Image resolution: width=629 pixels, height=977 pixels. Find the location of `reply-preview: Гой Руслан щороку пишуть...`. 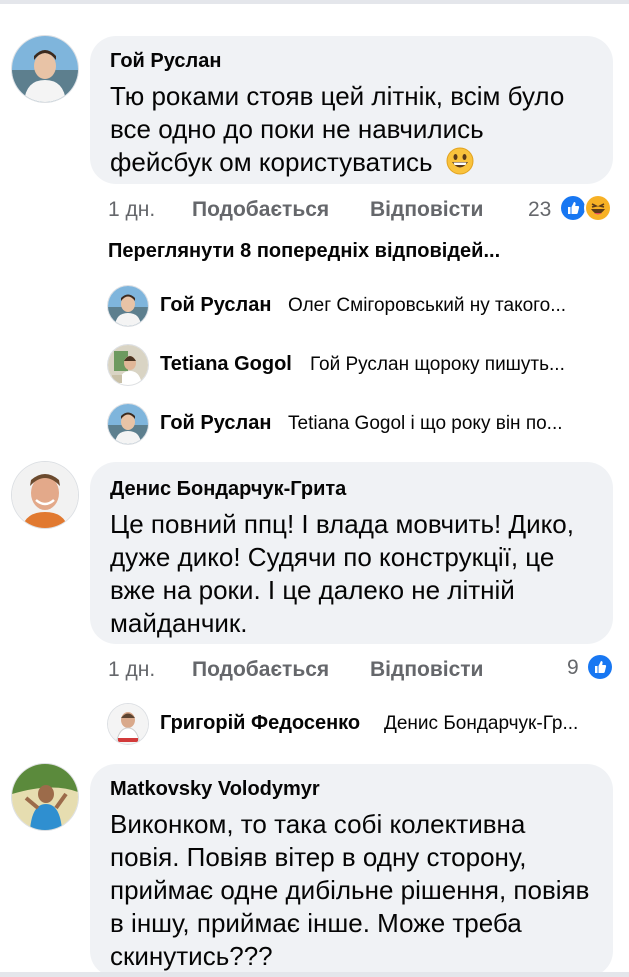

reply-preview: Гой Руслан щороку пишуть... is located at coordinates (437, 365).